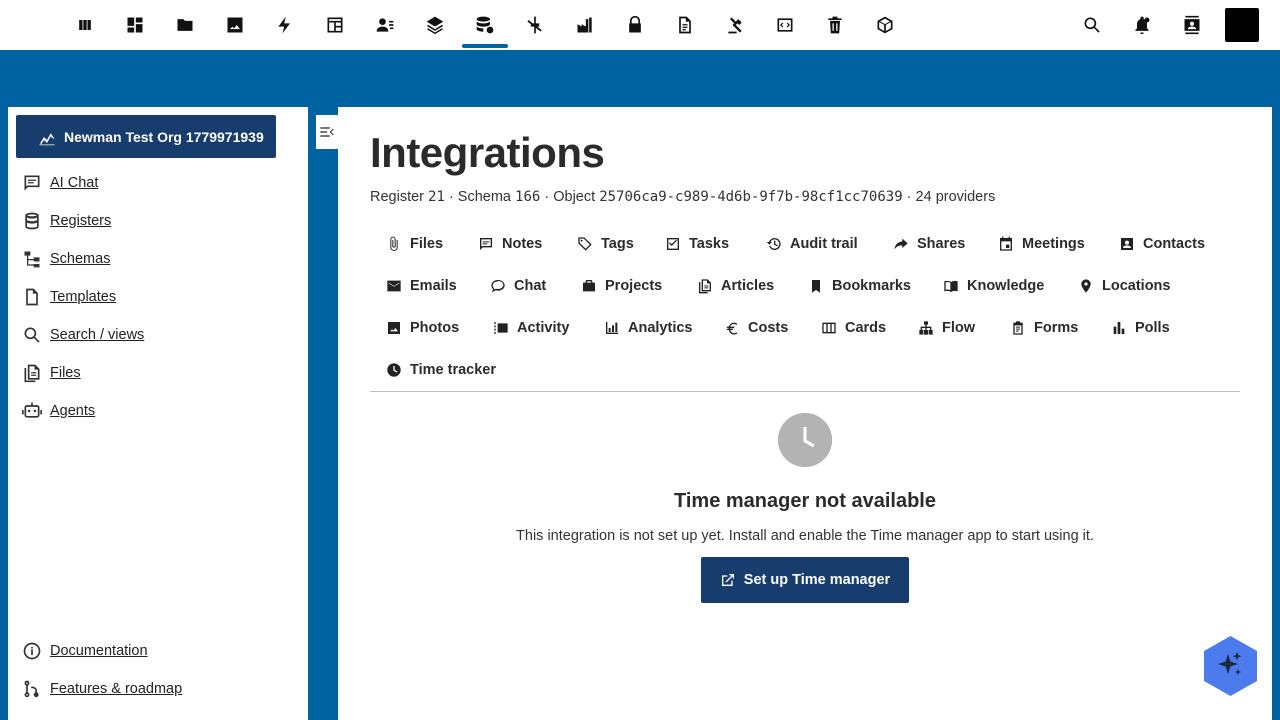  What do you see at coordinates (585, 244) in the screenshot?
I see `tag-icon` at bounding box center [585, 244].